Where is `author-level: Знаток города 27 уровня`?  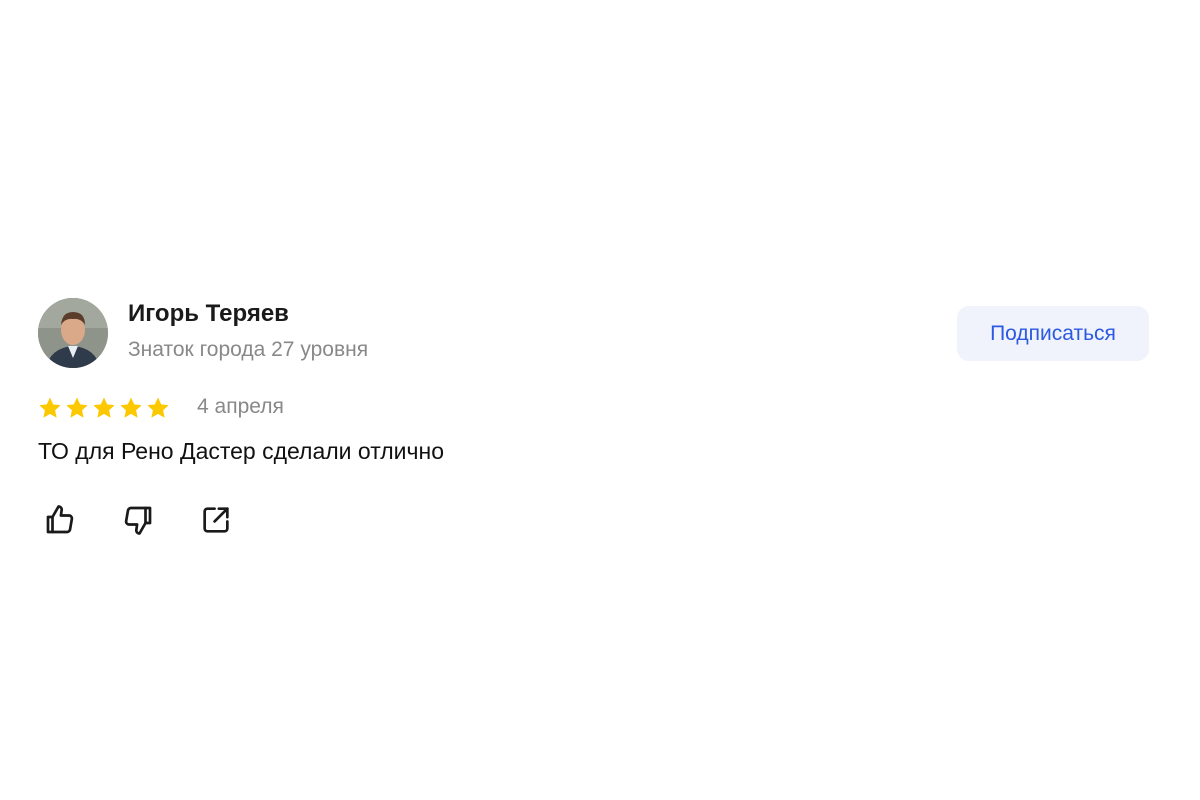 author-level: Знаток города 27 уровня is located at coordinates (248, 349).